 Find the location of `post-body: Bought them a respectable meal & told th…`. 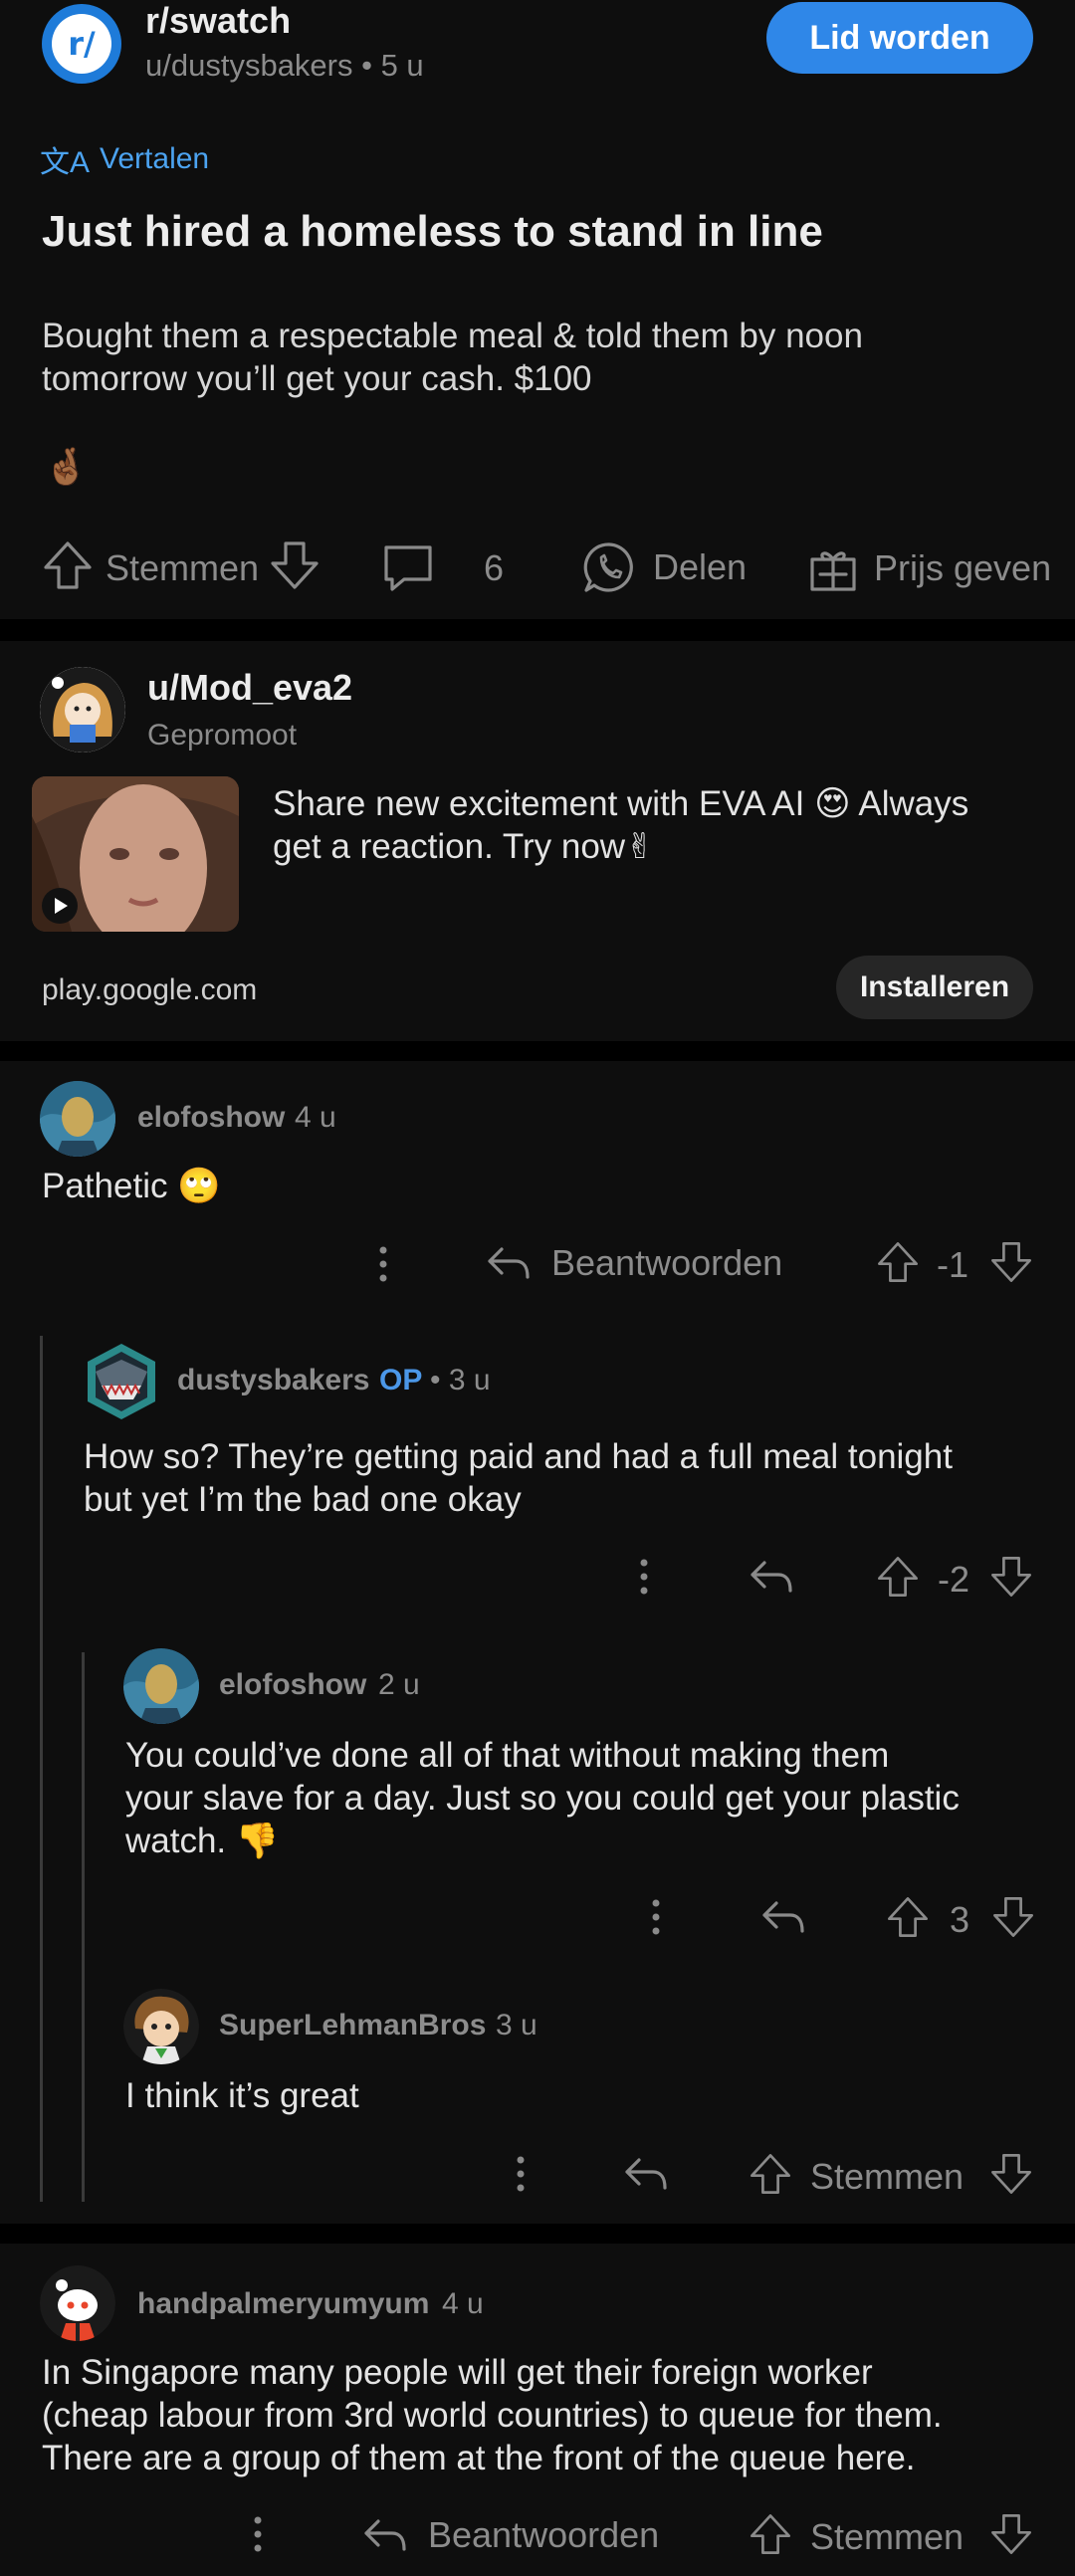

post-body: Bought them a respectable meal & told th… is located at coordinates (452, 357).